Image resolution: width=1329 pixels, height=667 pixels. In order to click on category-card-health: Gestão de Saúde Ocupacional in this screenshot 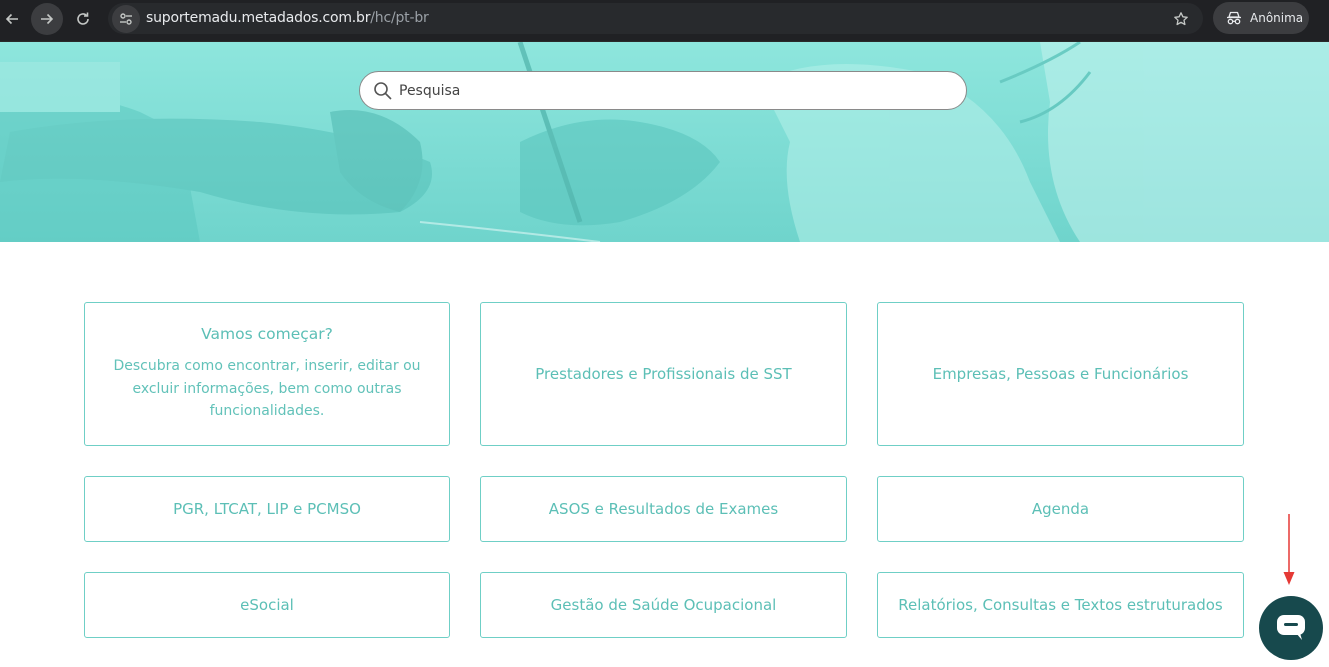, I will do `click(663, 605)`.